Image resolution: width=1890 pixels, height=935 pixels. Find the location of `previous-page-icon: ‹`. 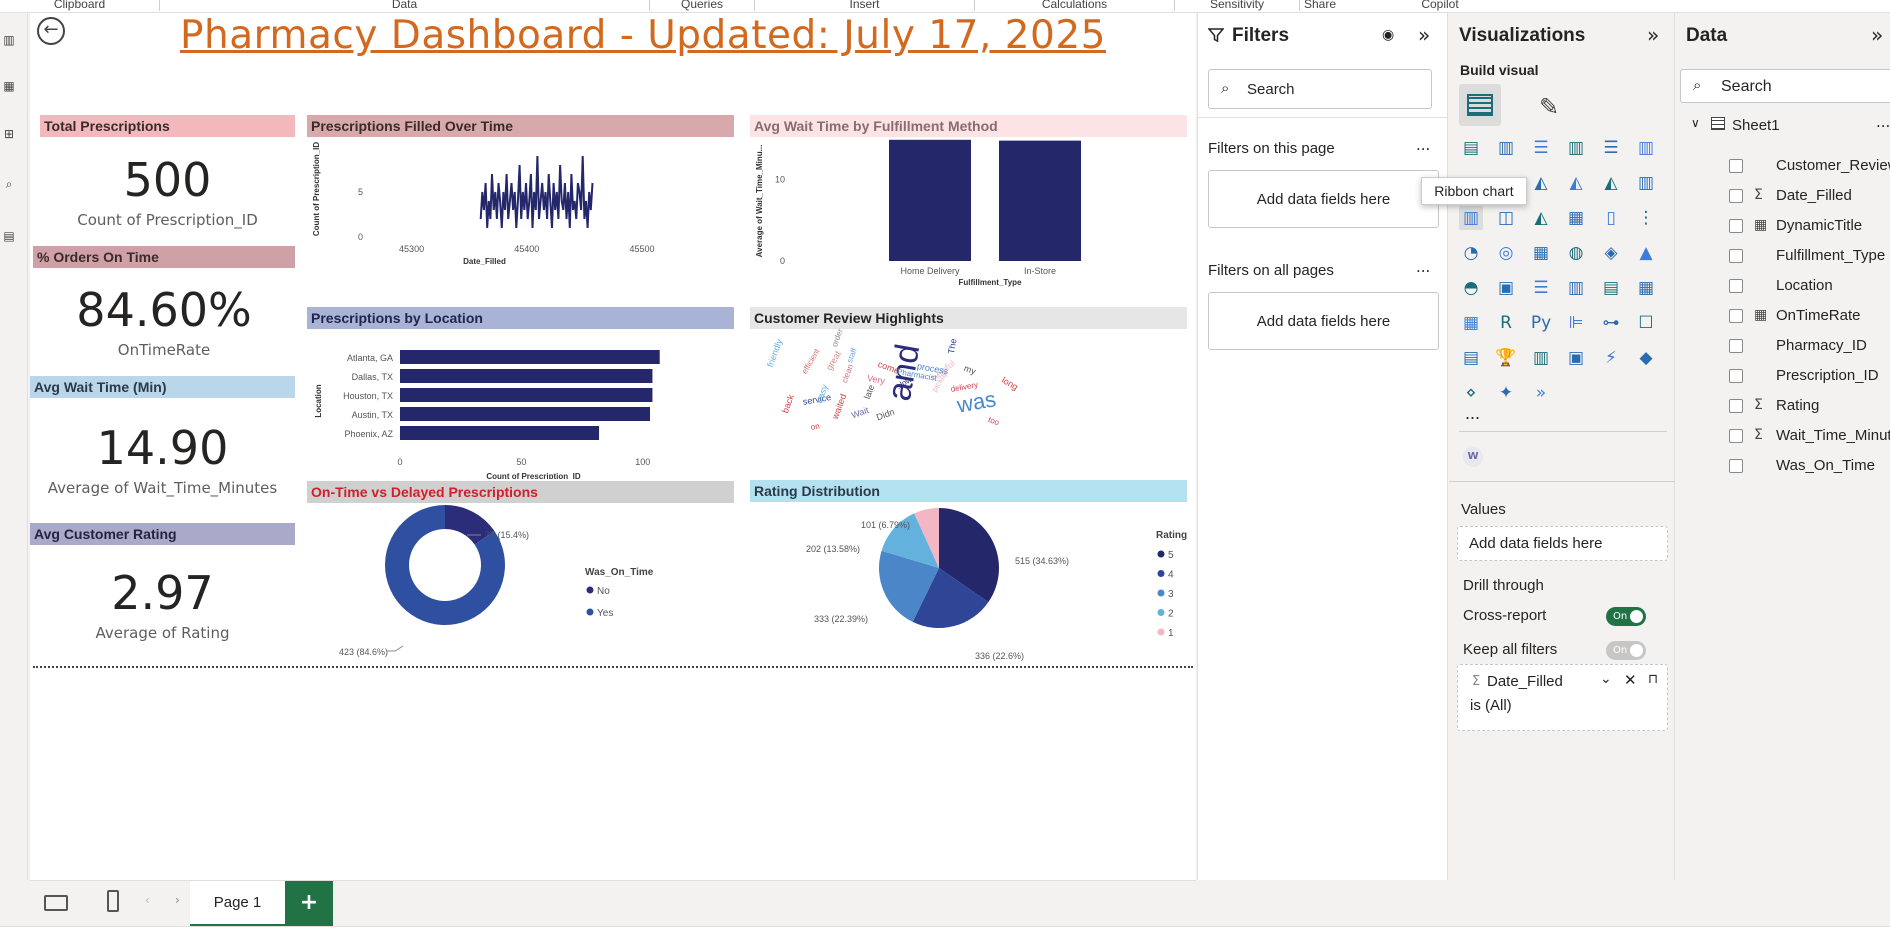

previous-page-icon: ‹ is located at coordinates (147, 900).